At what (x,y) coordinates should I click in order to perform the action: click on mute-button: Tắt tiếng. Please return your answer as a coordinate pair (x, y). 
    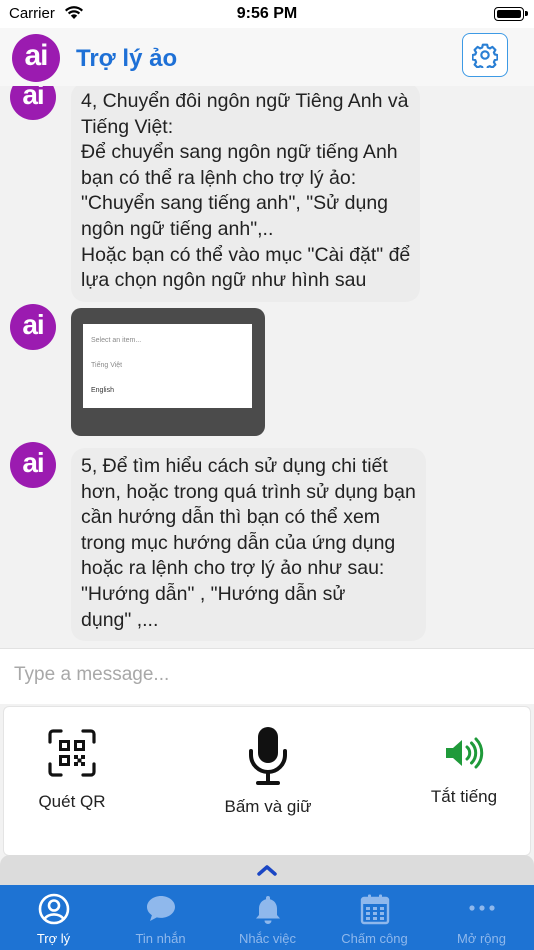
    Looking at the image, I should click on (464, 772).